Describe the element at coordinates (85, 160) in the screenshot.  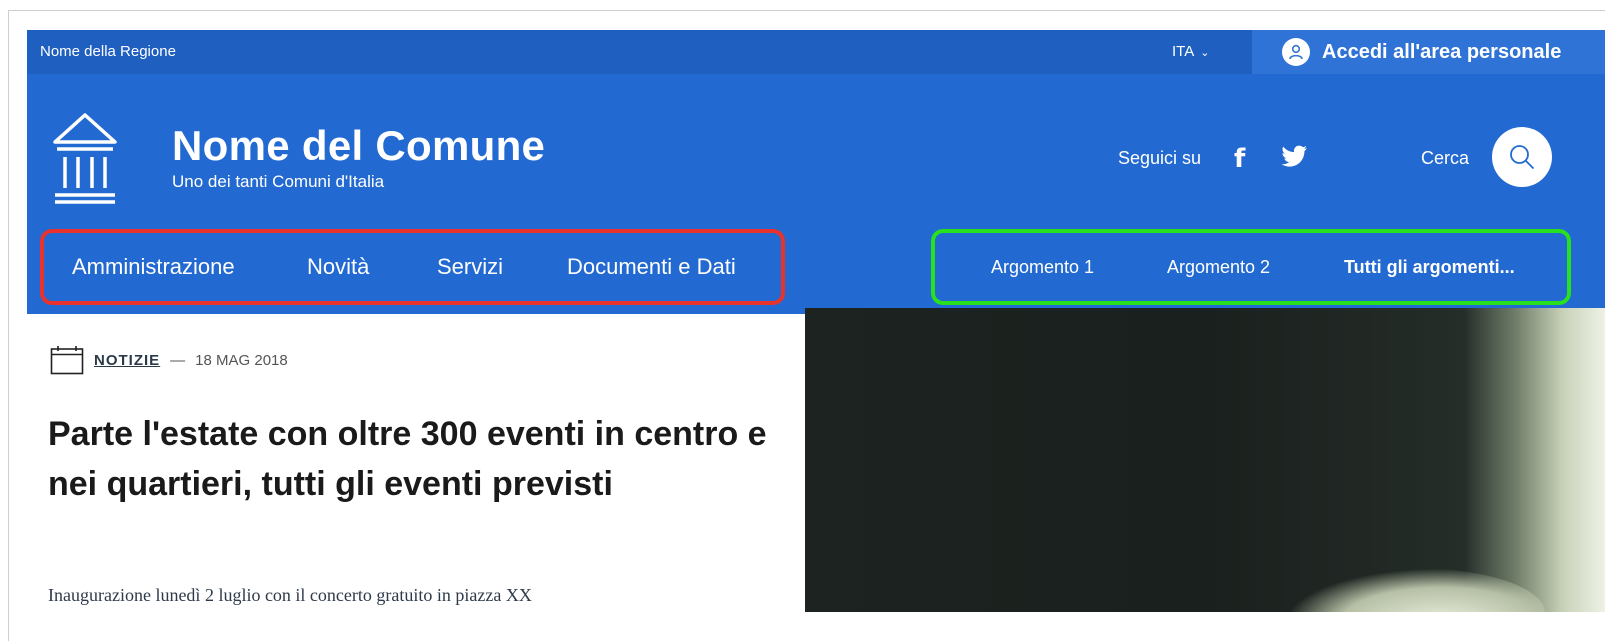
I see `municipal-building-icon` at that location.